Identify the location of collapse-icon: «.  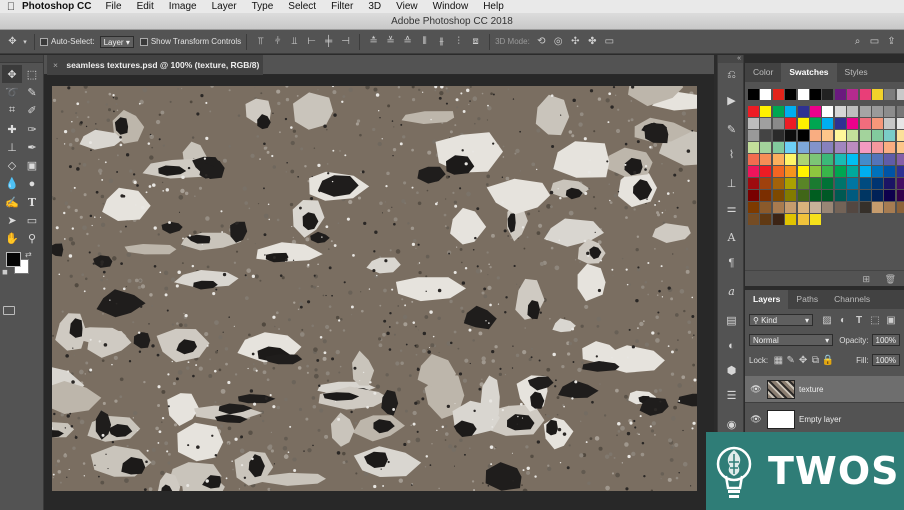
(730, 59).